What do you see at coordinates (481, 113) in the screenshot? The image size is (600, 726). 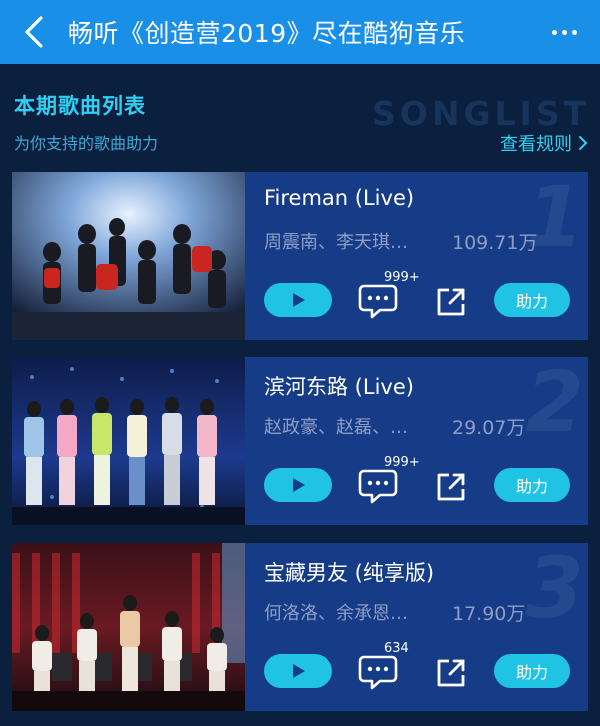 I see `section-watermark: SONGLIST` at bounding box center [481, 113].